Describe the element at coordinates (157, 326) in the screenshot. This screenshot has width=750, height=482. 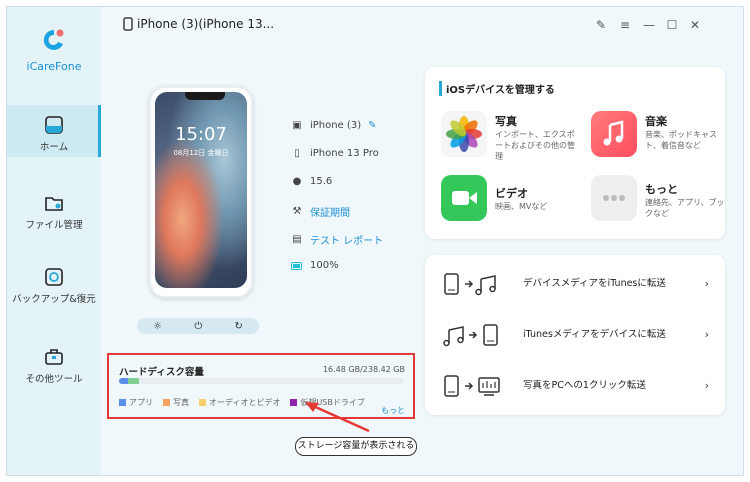
I see `brightness-icon: ☼` at that location.